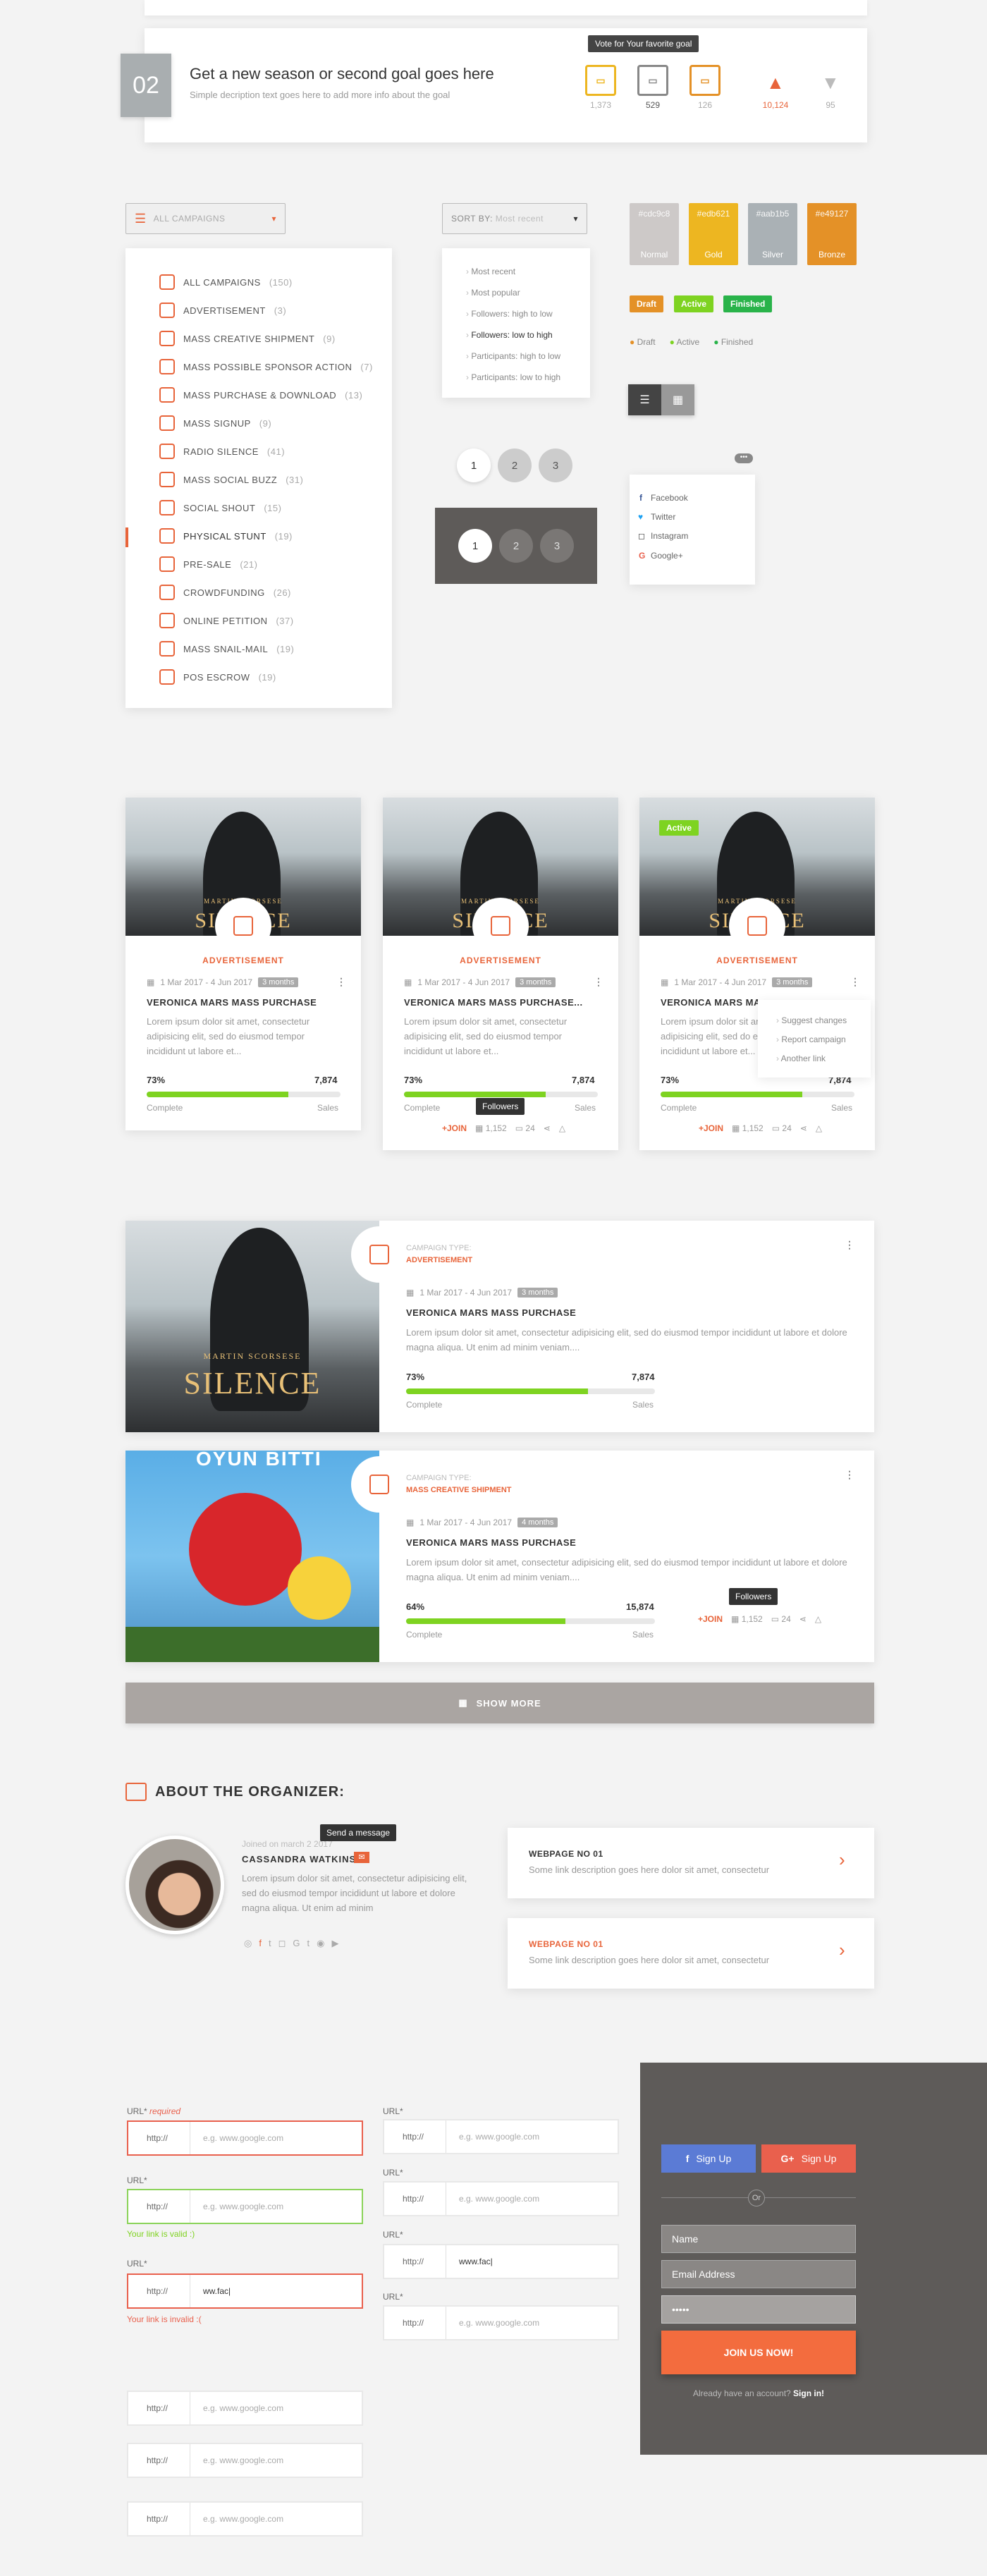 This screenshot has height=2576, width=987. What do you see at coordinates (600, 80) in the screenshot?
I see `tv-vote-icon-1: ▭` at bounding box center [600, 80].